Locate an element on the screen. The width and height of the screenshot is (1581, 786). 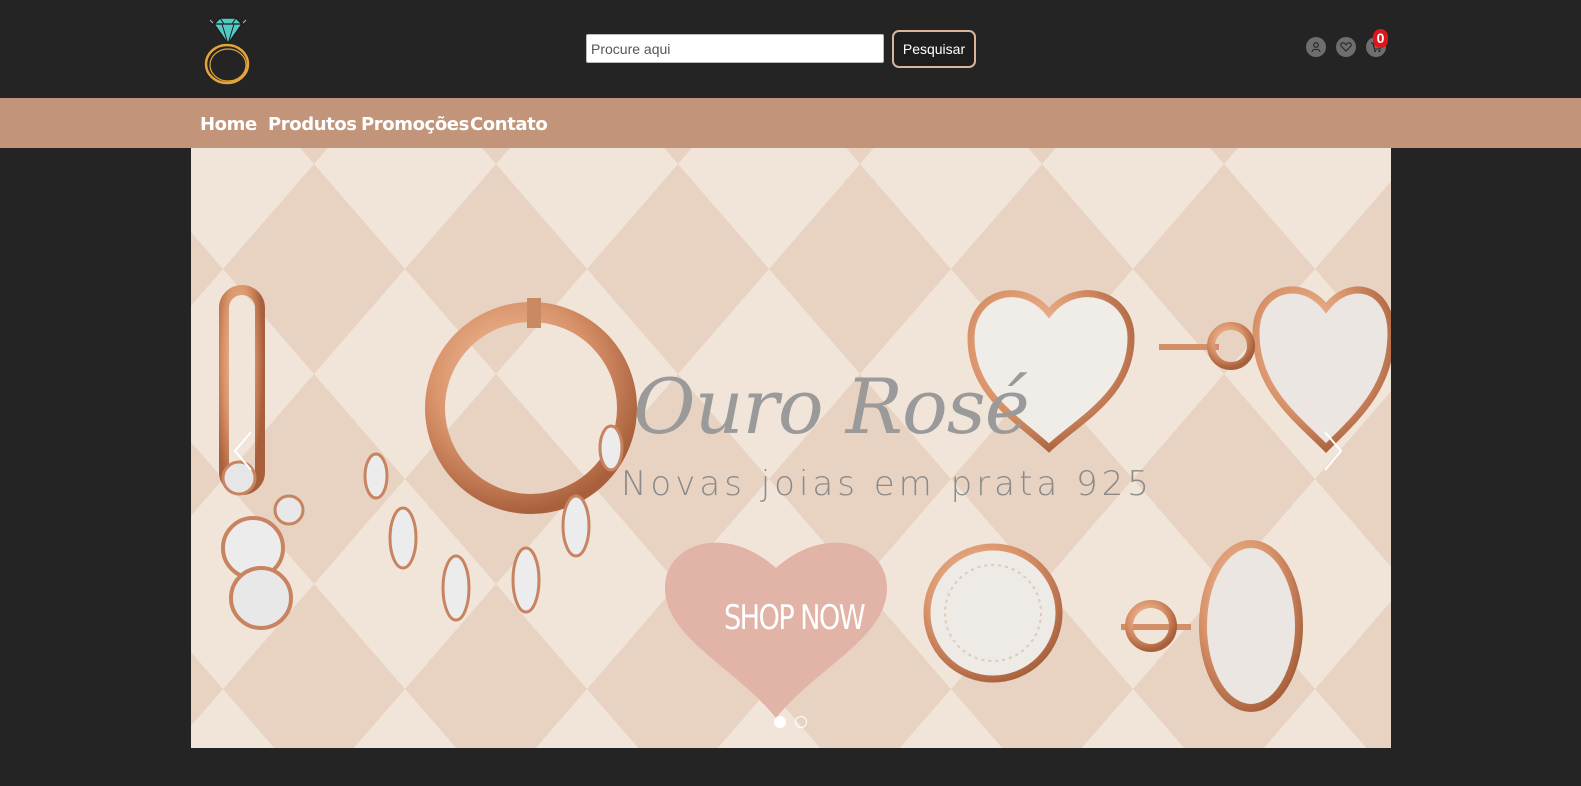
main-navbar: Home Produtos Promoções Contato is located at coordinates (790, 123).